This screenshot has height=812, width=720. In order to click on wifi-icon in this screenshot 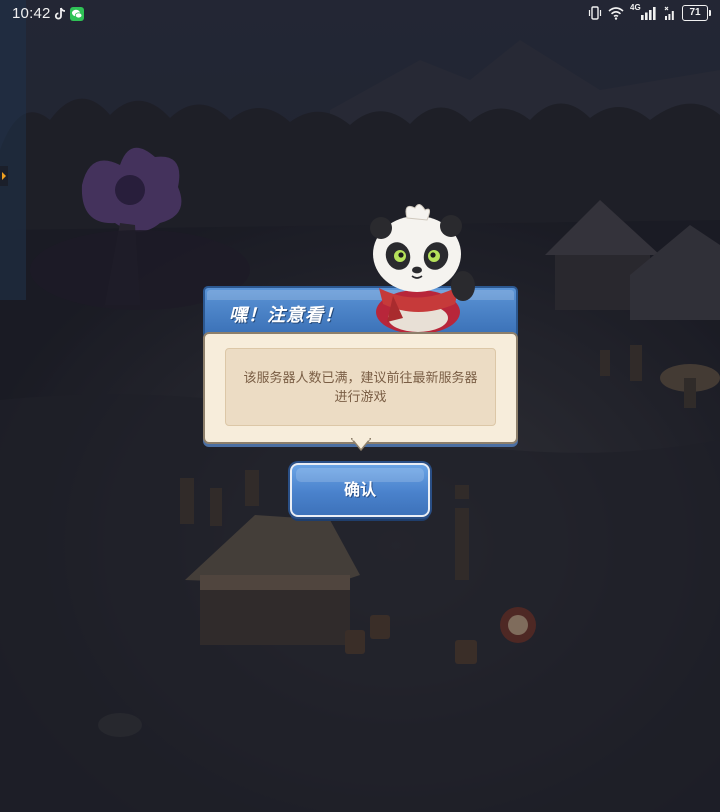, I will do `click(616, 13)`.